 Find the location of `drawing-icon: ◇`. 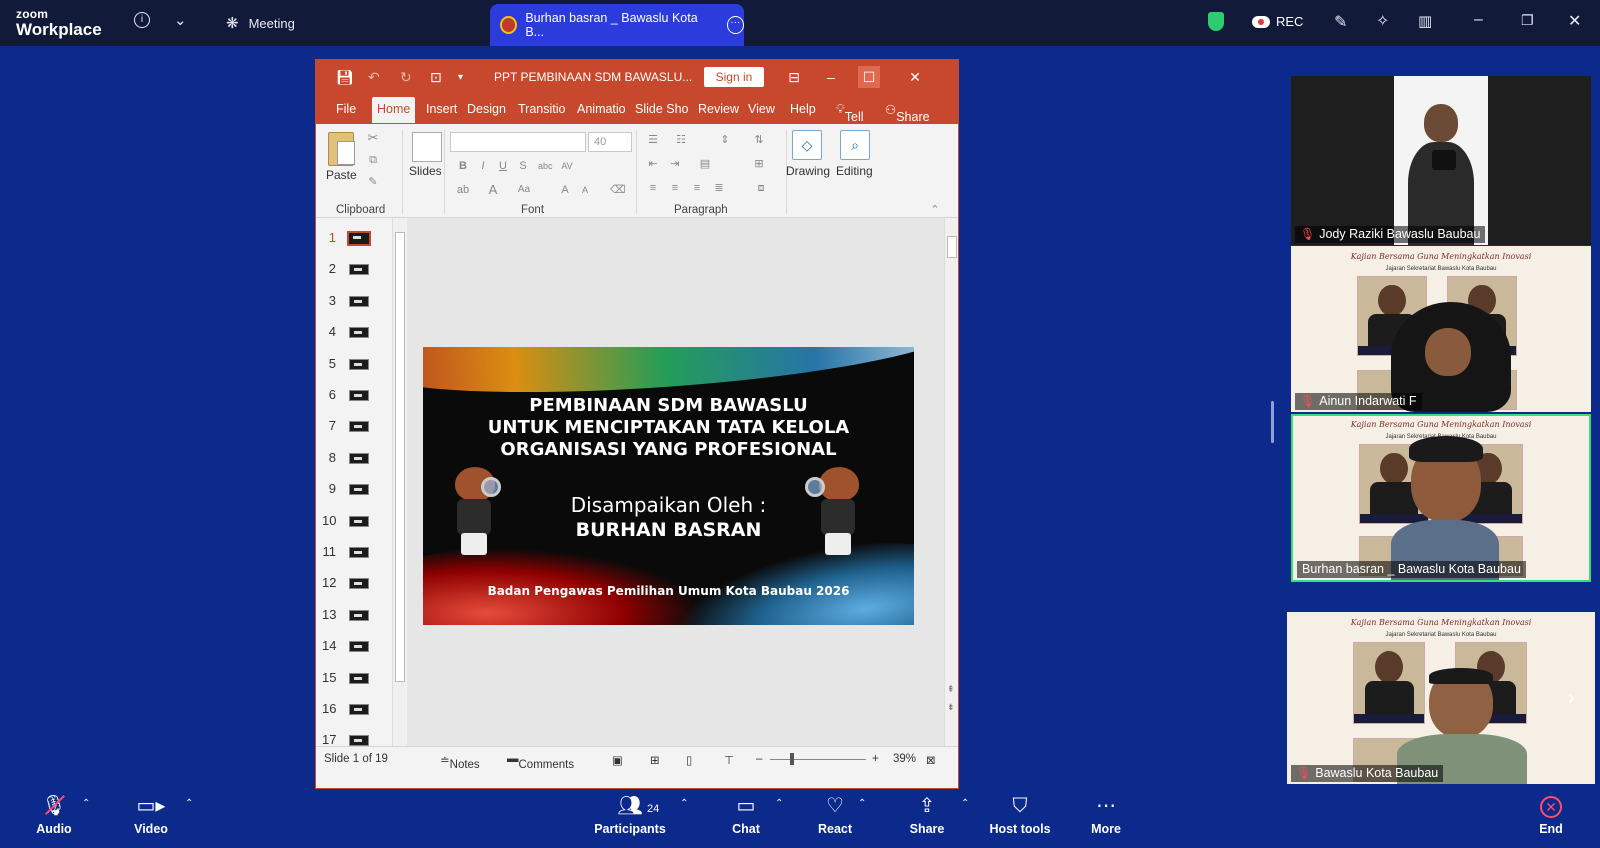

drawing-icon: ◇ is located at coordinates (807, 145).